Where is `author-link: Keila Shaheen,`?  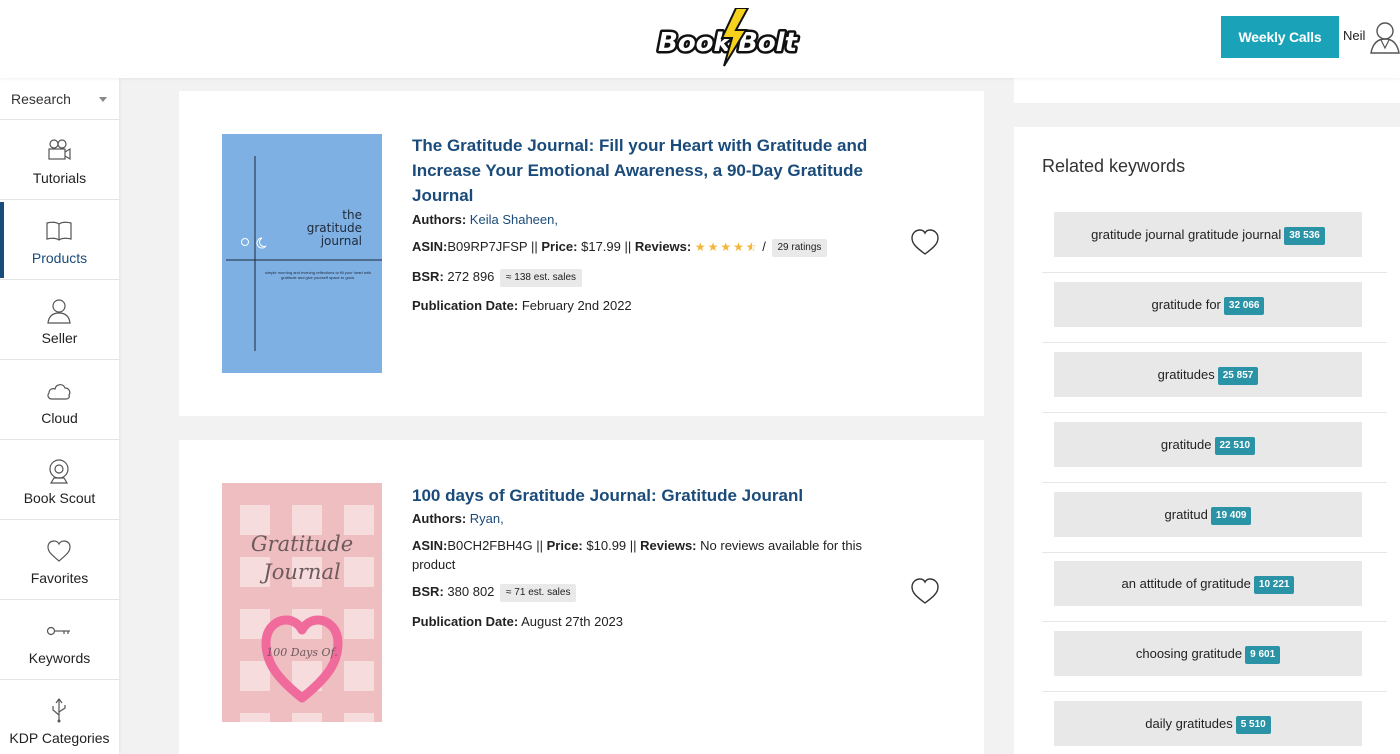
author-link: Keila Shaheen, is located at coordinates (514, 219).